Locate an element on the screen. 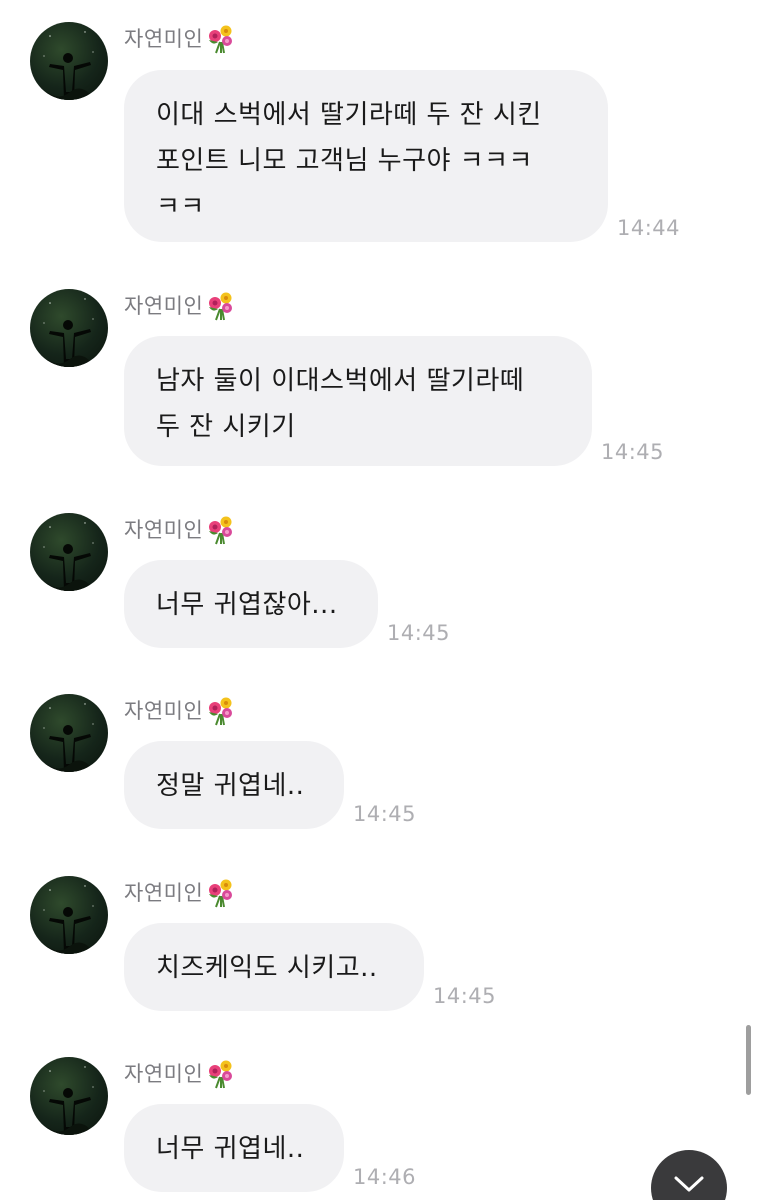 The image size is (758, 1200). message-bubble: 치즈케익도 시키고.. is located at coordinates (274, 967).